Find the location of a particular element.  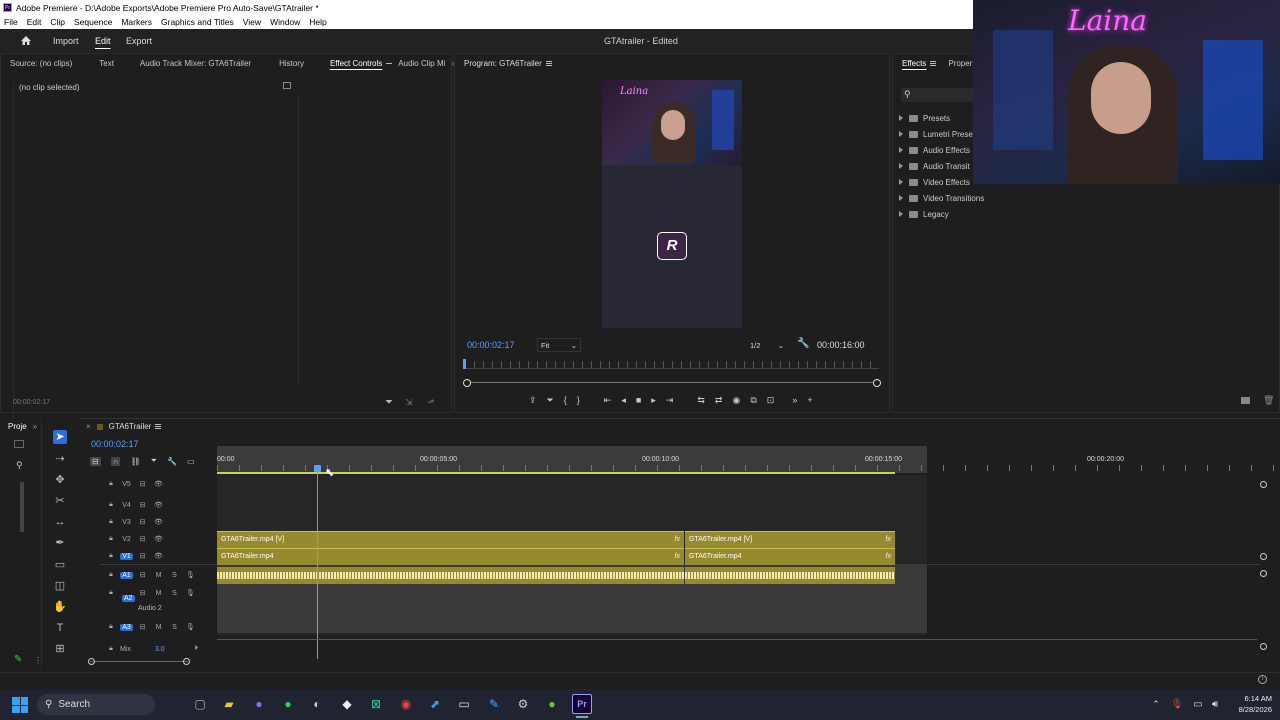

zoom-fit-select: Fit ⌄ is located at coordinates (559, 345).